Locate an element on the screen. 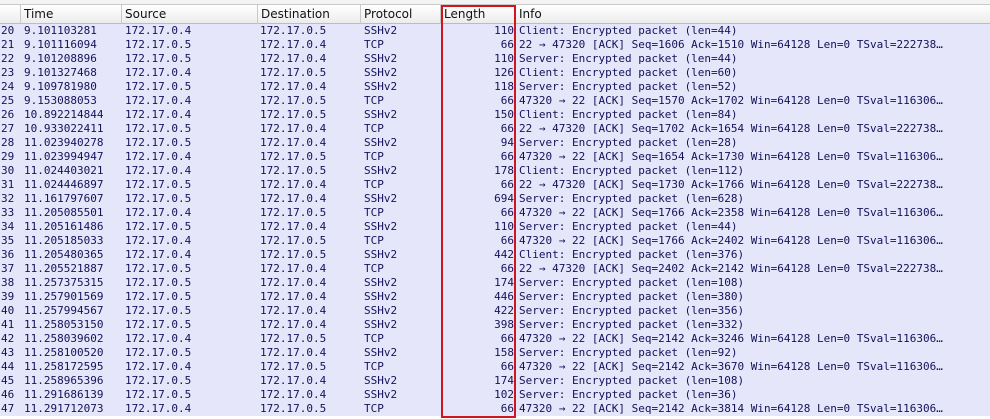  packet-info: Server: Encrypted packet (len=92) is located at coordinates (628, 352).